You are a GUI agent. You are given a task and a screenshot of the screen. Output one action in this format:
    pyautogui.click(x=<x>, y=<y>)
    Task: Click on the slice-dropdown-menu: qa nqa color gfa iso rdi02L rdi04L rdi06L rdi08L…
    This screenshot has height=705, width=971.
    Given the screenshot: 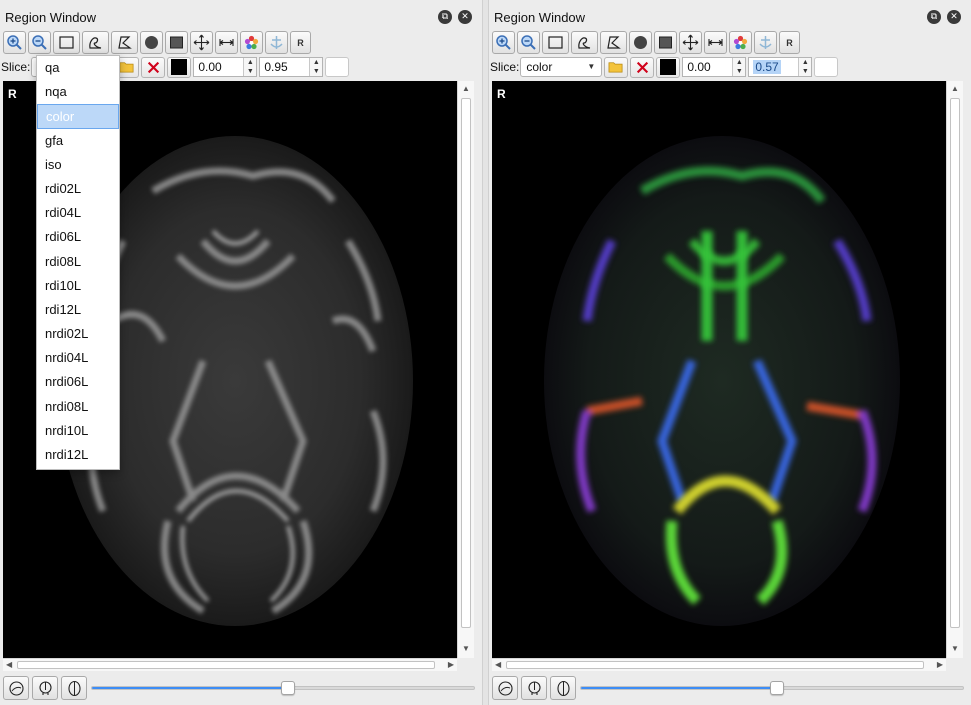 What is the action you would take?
    pyautogui.click(x=78, y=262)
    